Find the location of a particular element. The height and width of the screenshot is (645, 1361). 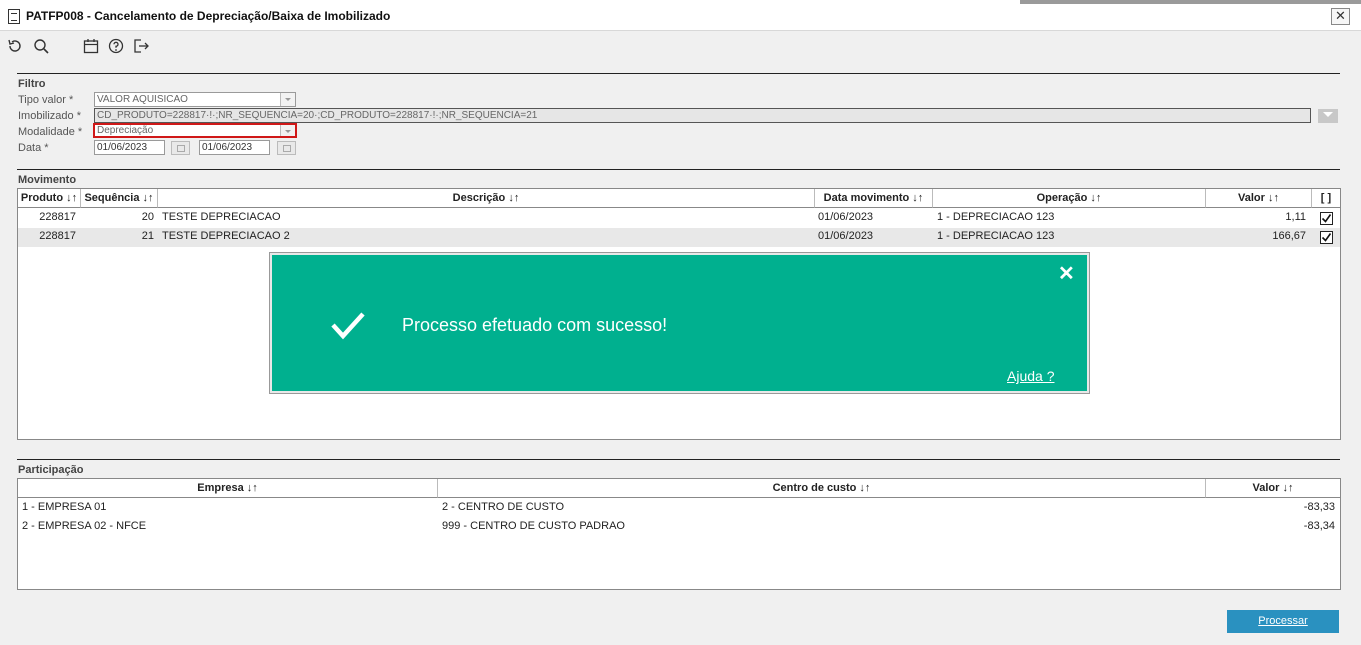

col-header-empresa: Empresa ↓↑ is located at coordinates (228, 488).